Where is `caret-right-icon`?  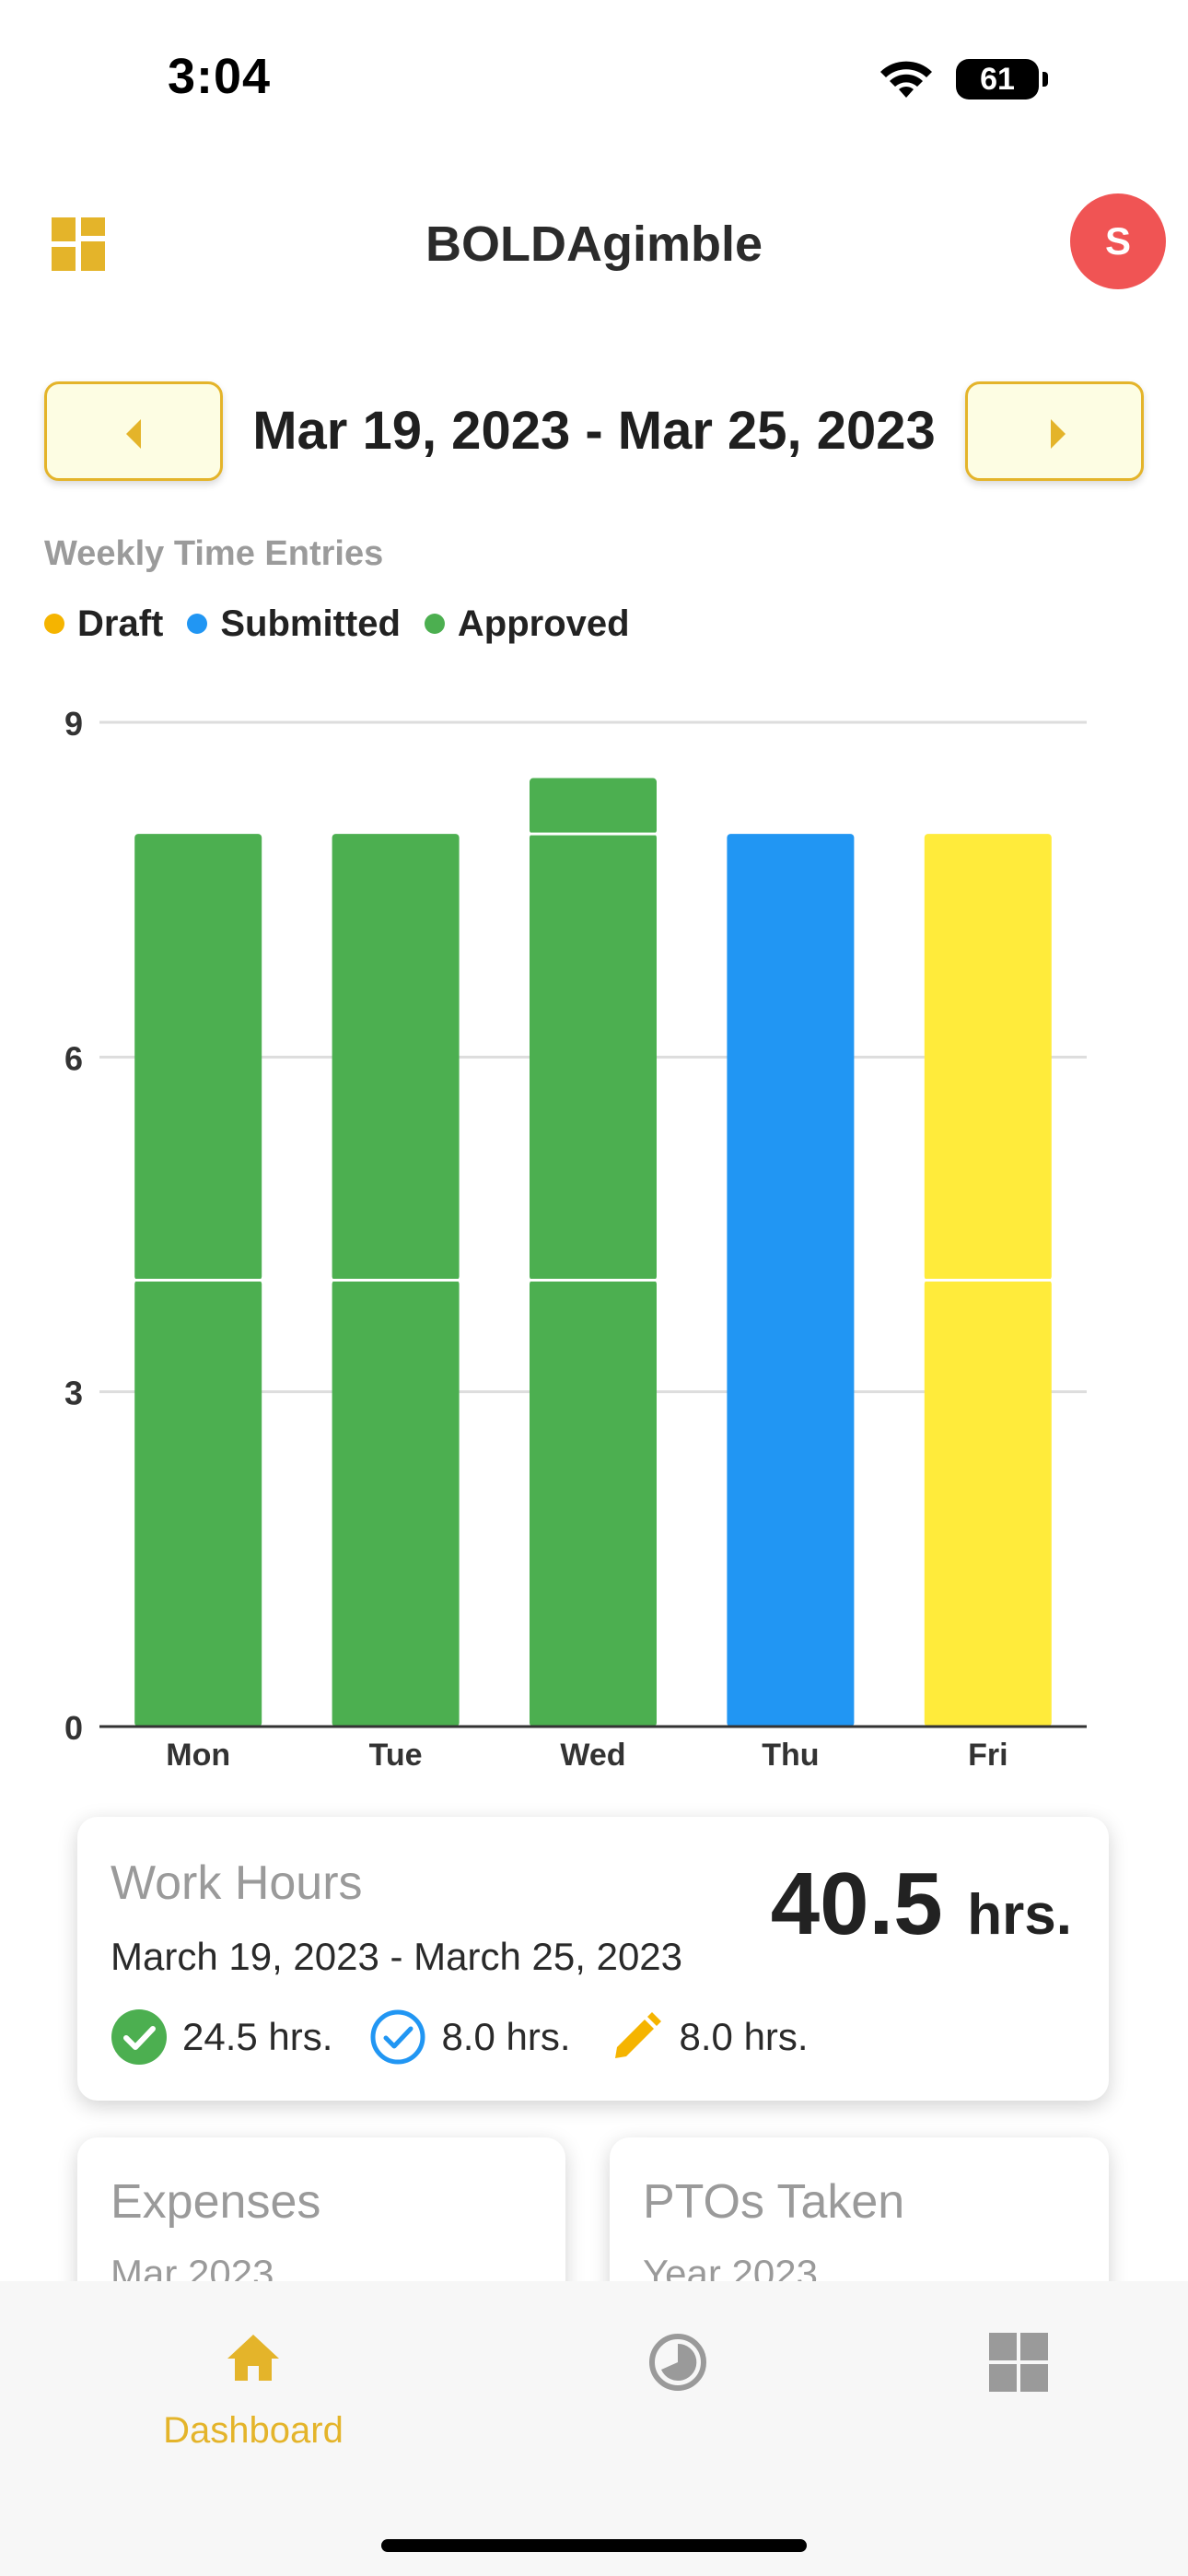 caret-right-icon is located at coordinates (1058, 434).